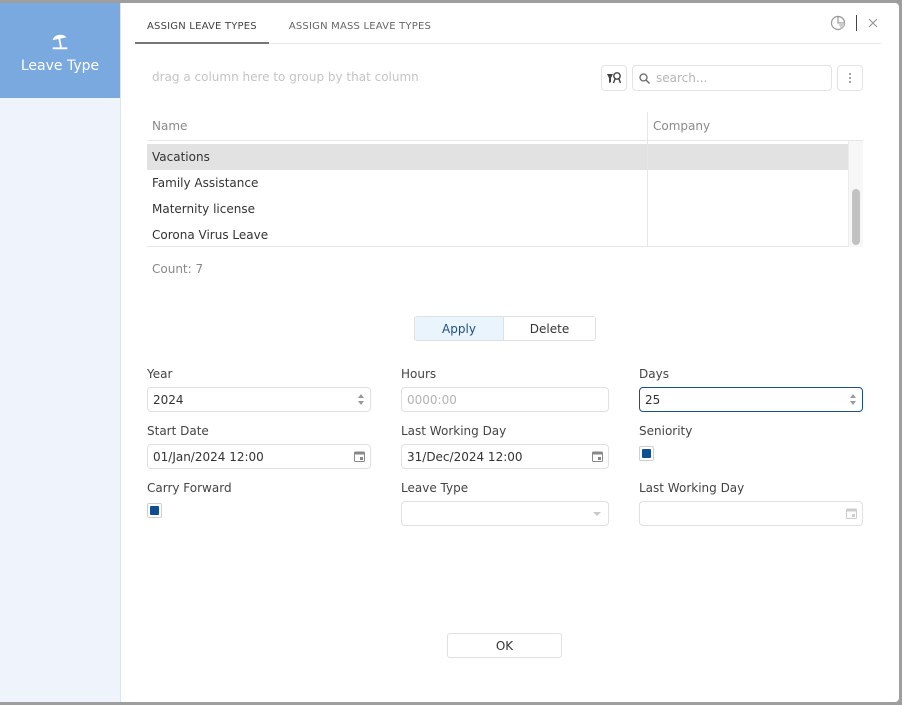  Describe the element at coordinates (653, 399) in the screenshot. I see `days-value: 25` at that location.